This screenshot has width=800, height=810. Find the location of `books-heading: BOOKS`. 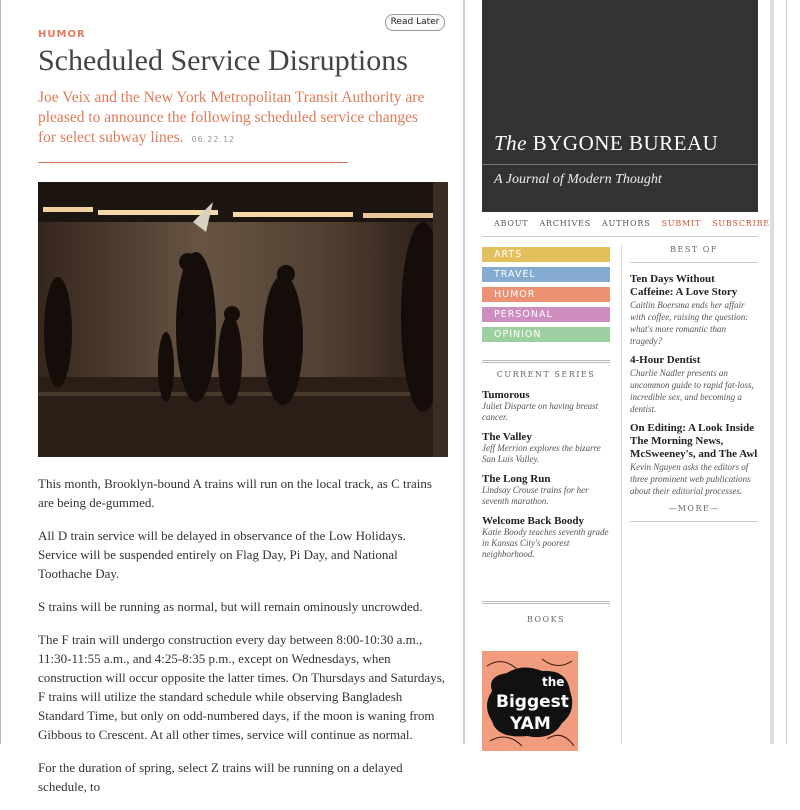

books-heading: BOOKS is located at coordinates (546, 612).